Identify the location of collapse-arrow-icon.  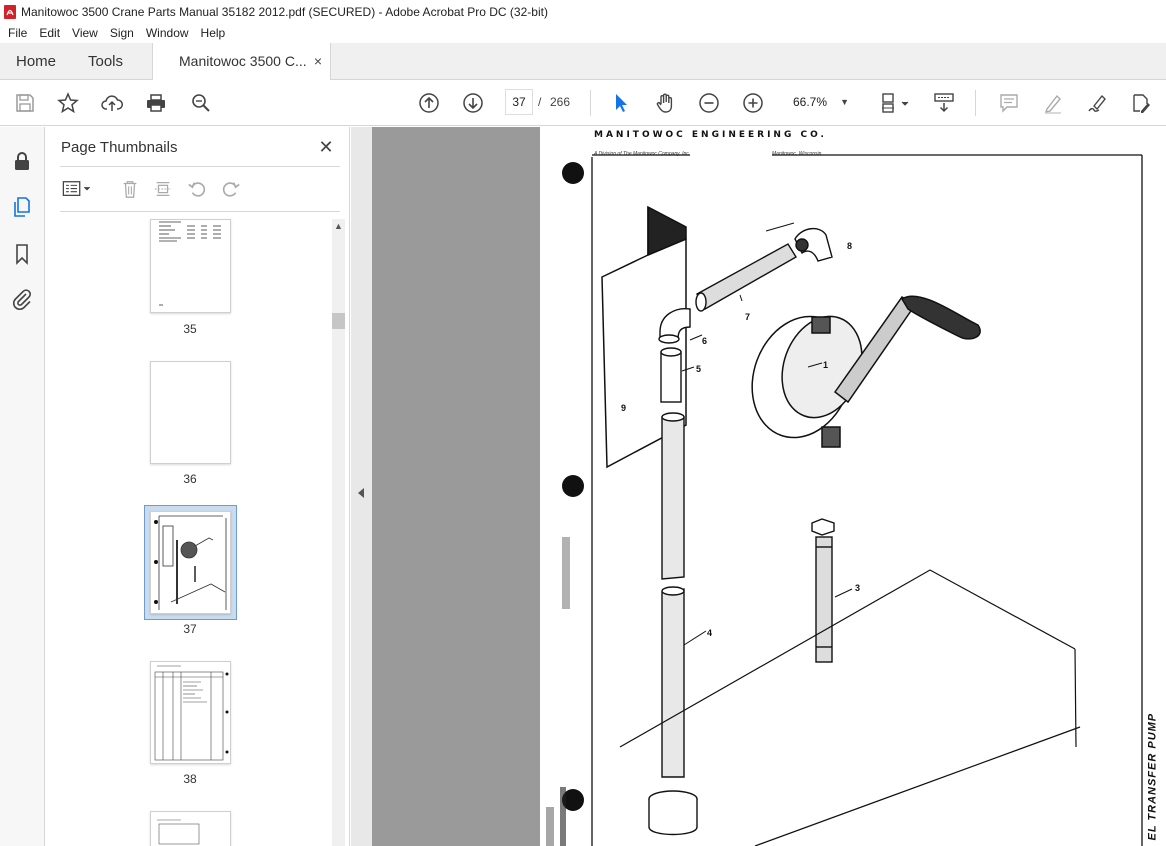
(361, 493).